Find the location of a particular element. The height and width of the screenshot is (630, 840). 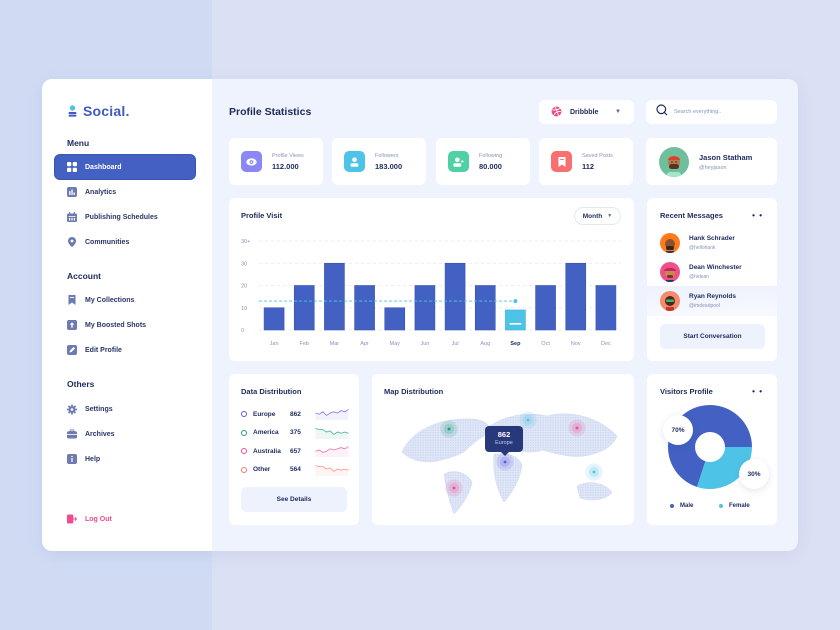

profile-card: Jason Statham @heyjason is located at coordinates (711, 161).